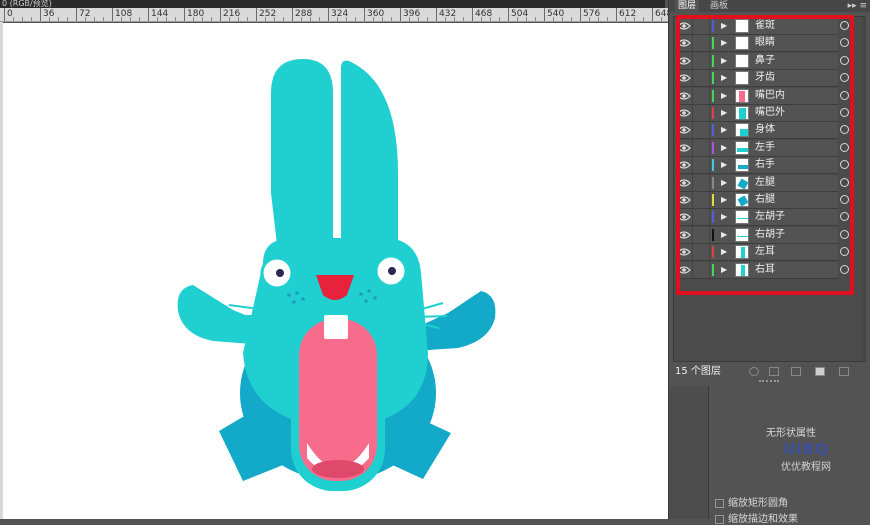 The width and height of the screenshot is (870, 525). What do you see at coordinates (751, 501) in the screenshot?
I see `scale-corners-option: 缩放矩形圆角` at bounding box center [751, 501].